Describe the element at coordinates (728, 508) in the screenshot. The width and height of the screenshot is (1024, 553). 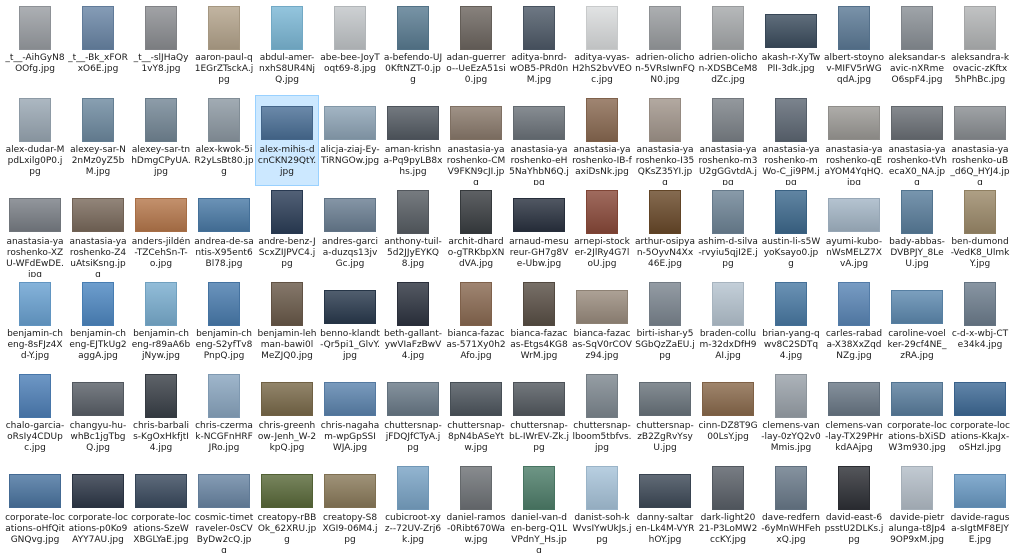
I see `file-item: dark-light2021-P3LoMW2ccKY.jpg` at that location.